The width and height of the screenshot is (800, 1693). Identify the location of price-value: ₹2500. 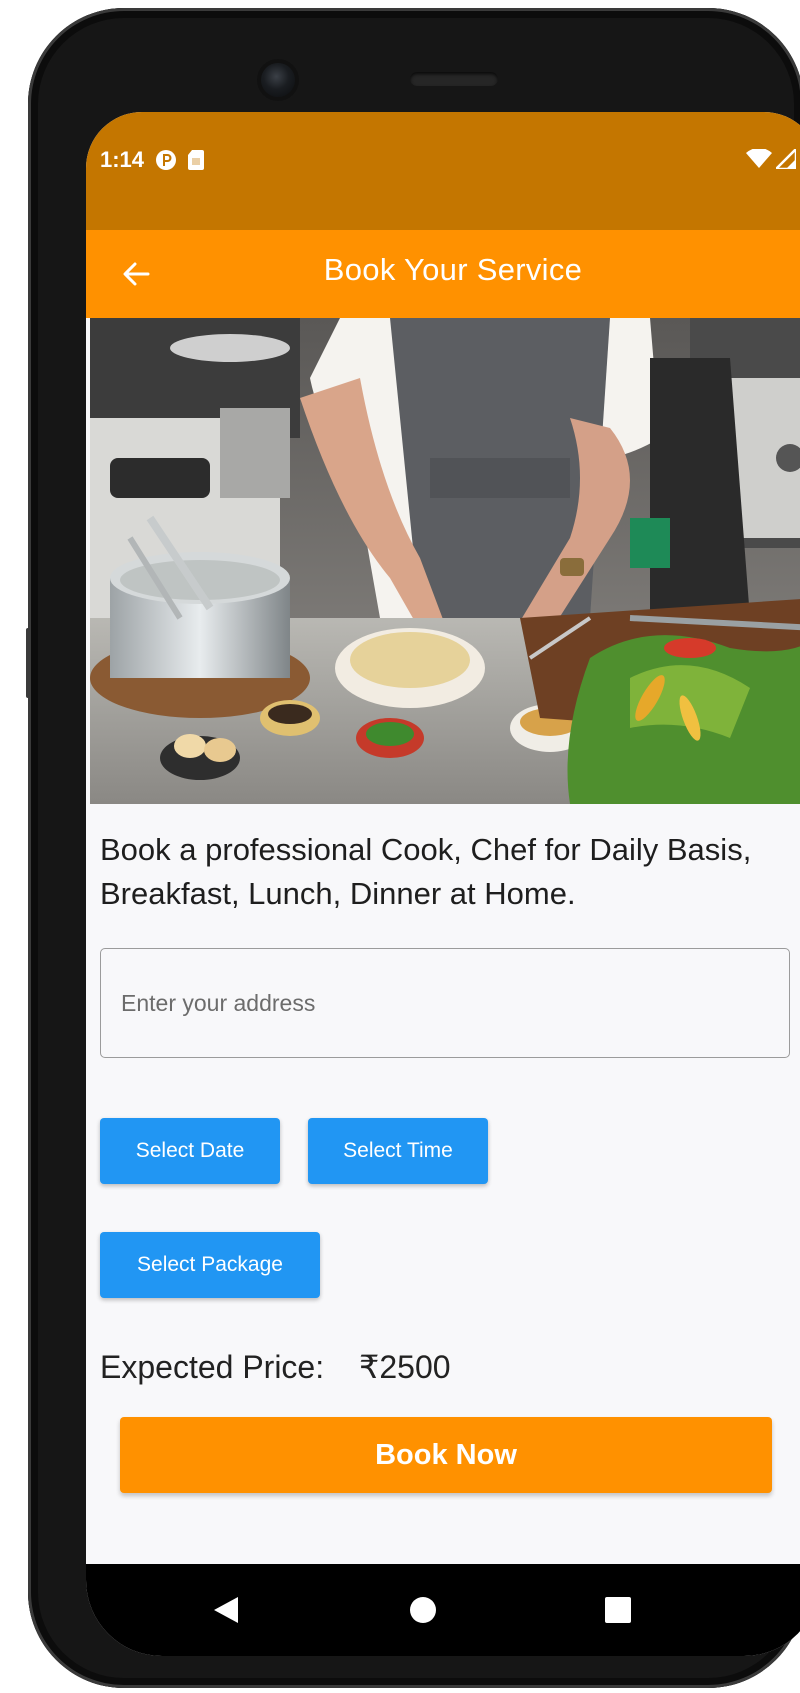
(405, 1367).